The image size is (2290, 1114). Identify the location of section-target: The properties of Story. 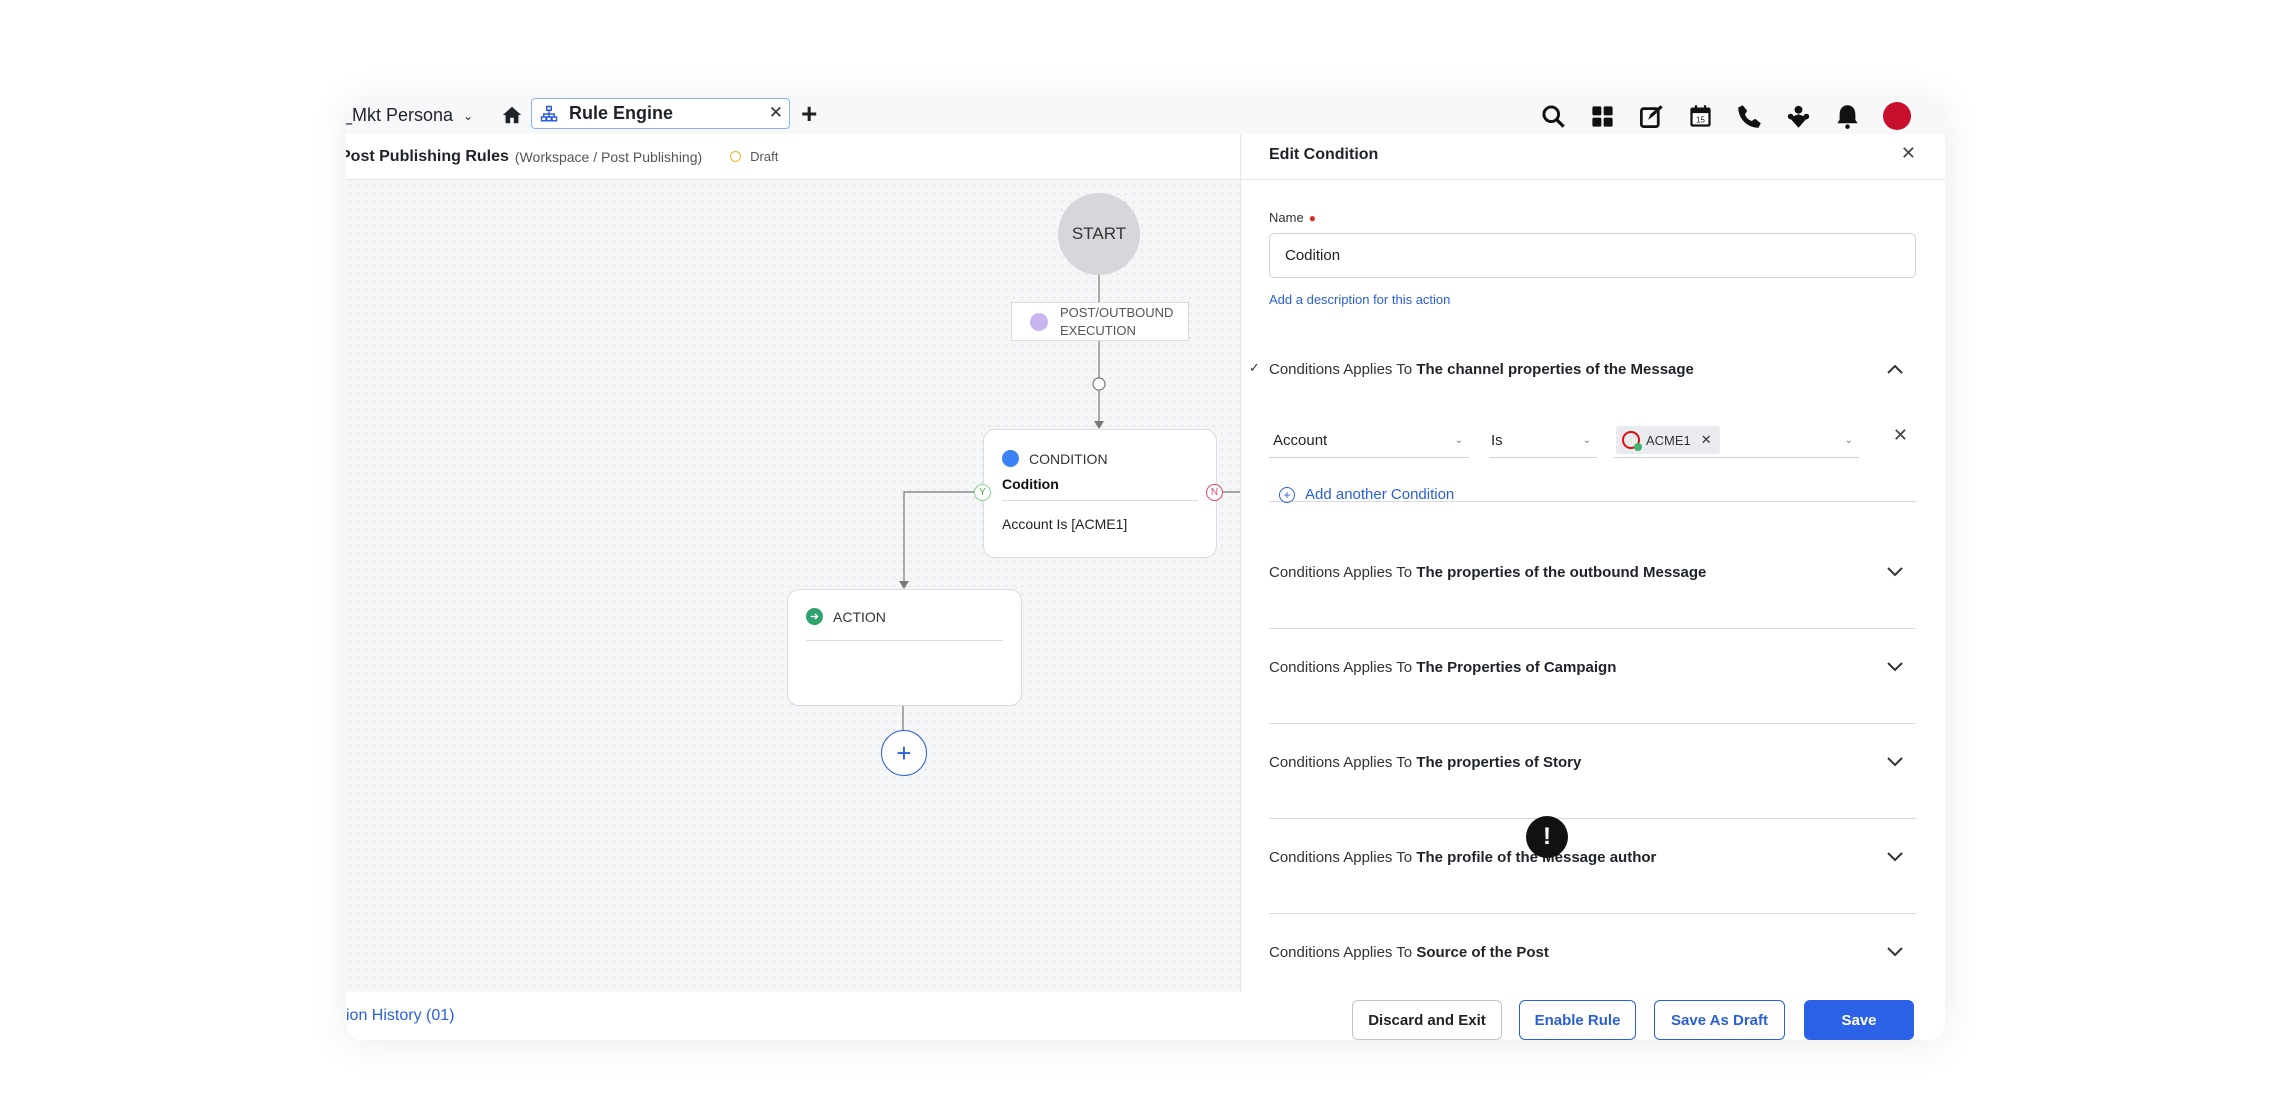
(1499, 762).